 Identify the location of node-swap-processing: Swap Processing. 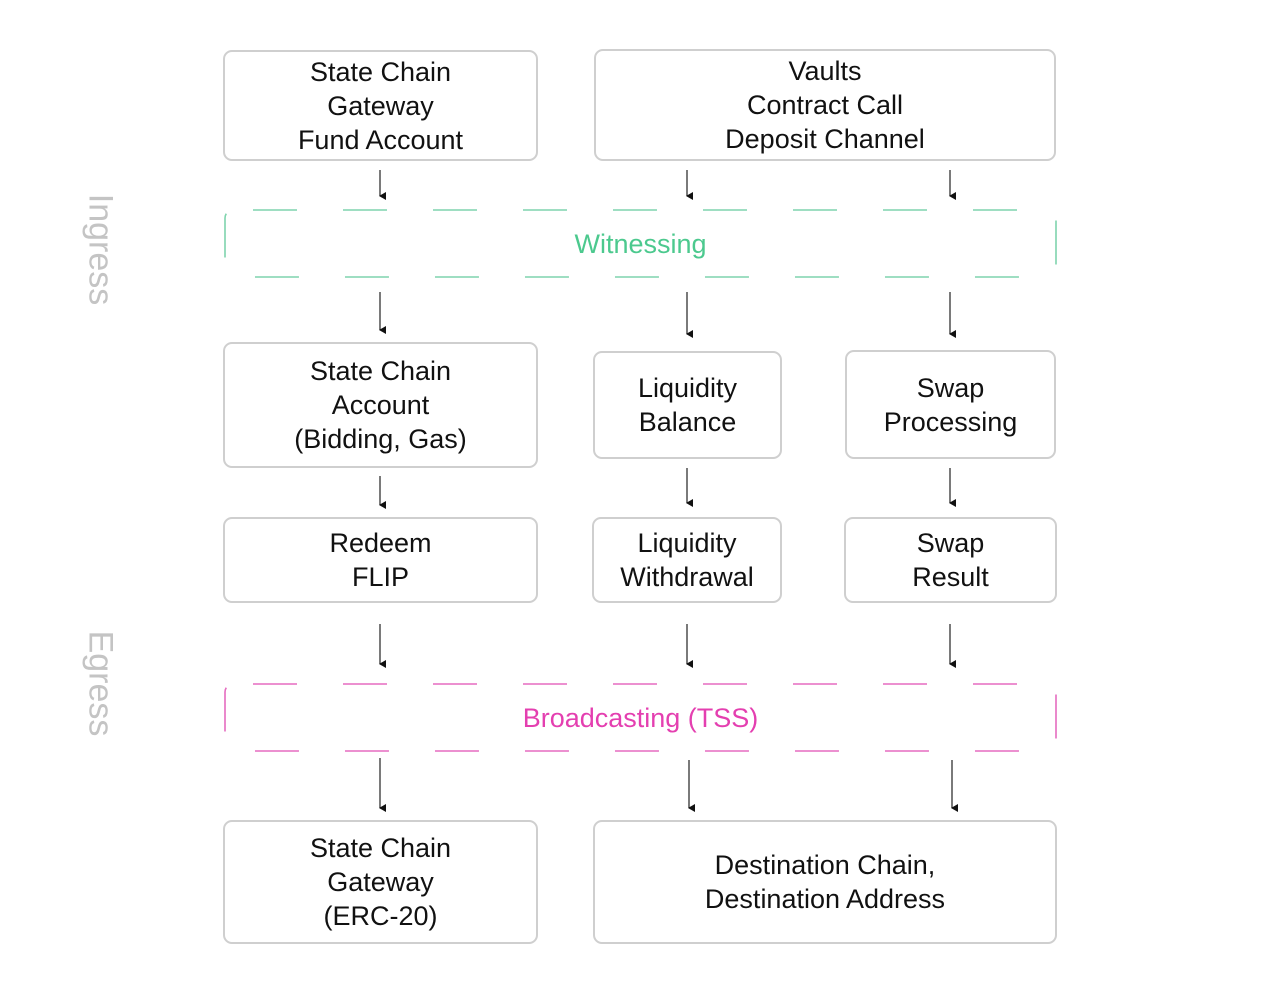
(950, 404).